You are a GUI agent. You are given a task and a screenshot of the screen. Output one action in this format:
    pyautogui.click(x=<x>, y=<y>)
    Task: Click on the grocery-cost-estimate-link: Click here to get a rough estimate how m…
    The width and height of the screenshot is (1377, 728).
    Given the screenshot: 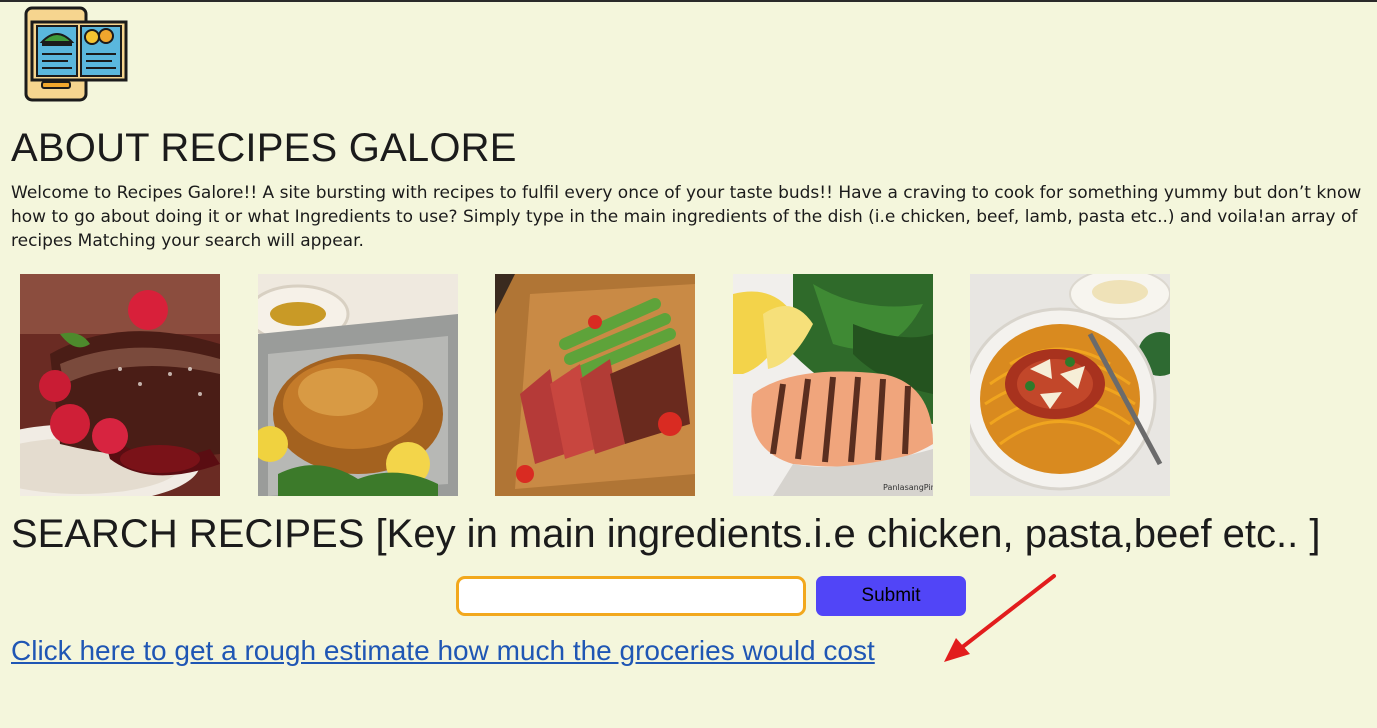 What is the action you would take?
    pyautogui.click(x=443, y=651)
    